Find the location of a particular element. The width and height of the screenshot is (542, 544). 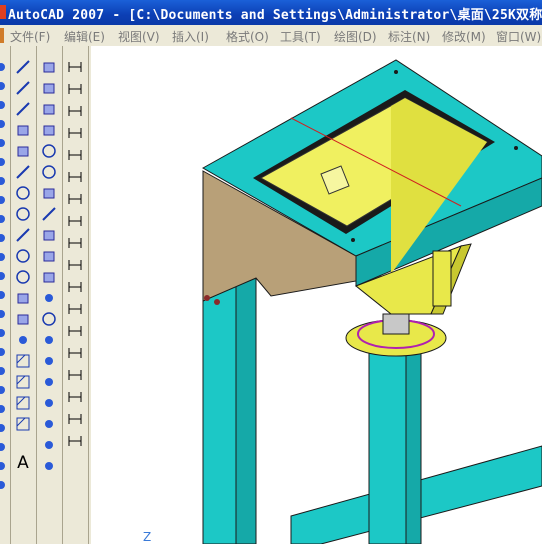

dim-text-edit-icon is located at coordinates (75, 397).